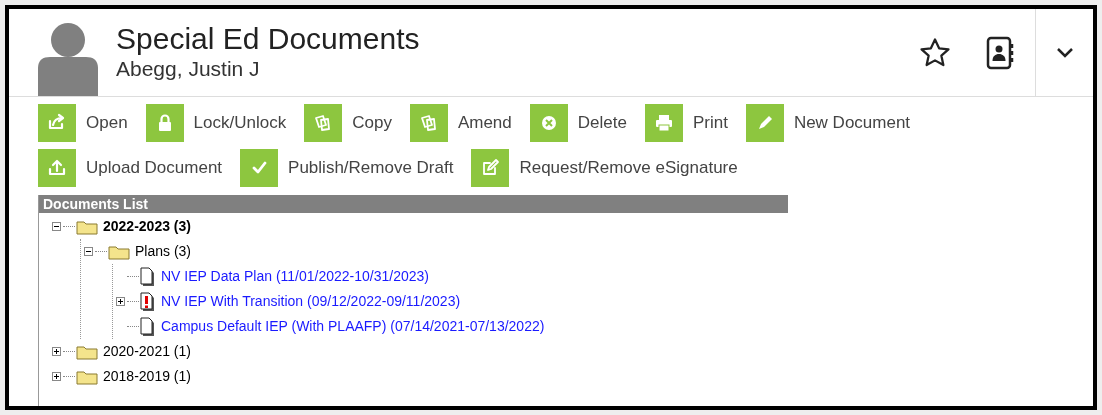 Image resolution: width=1102 pixels, height=415 pixels. Describe the element at coordinates (148, 301) in the screenshot. I see `alert-document-icon` at that location.